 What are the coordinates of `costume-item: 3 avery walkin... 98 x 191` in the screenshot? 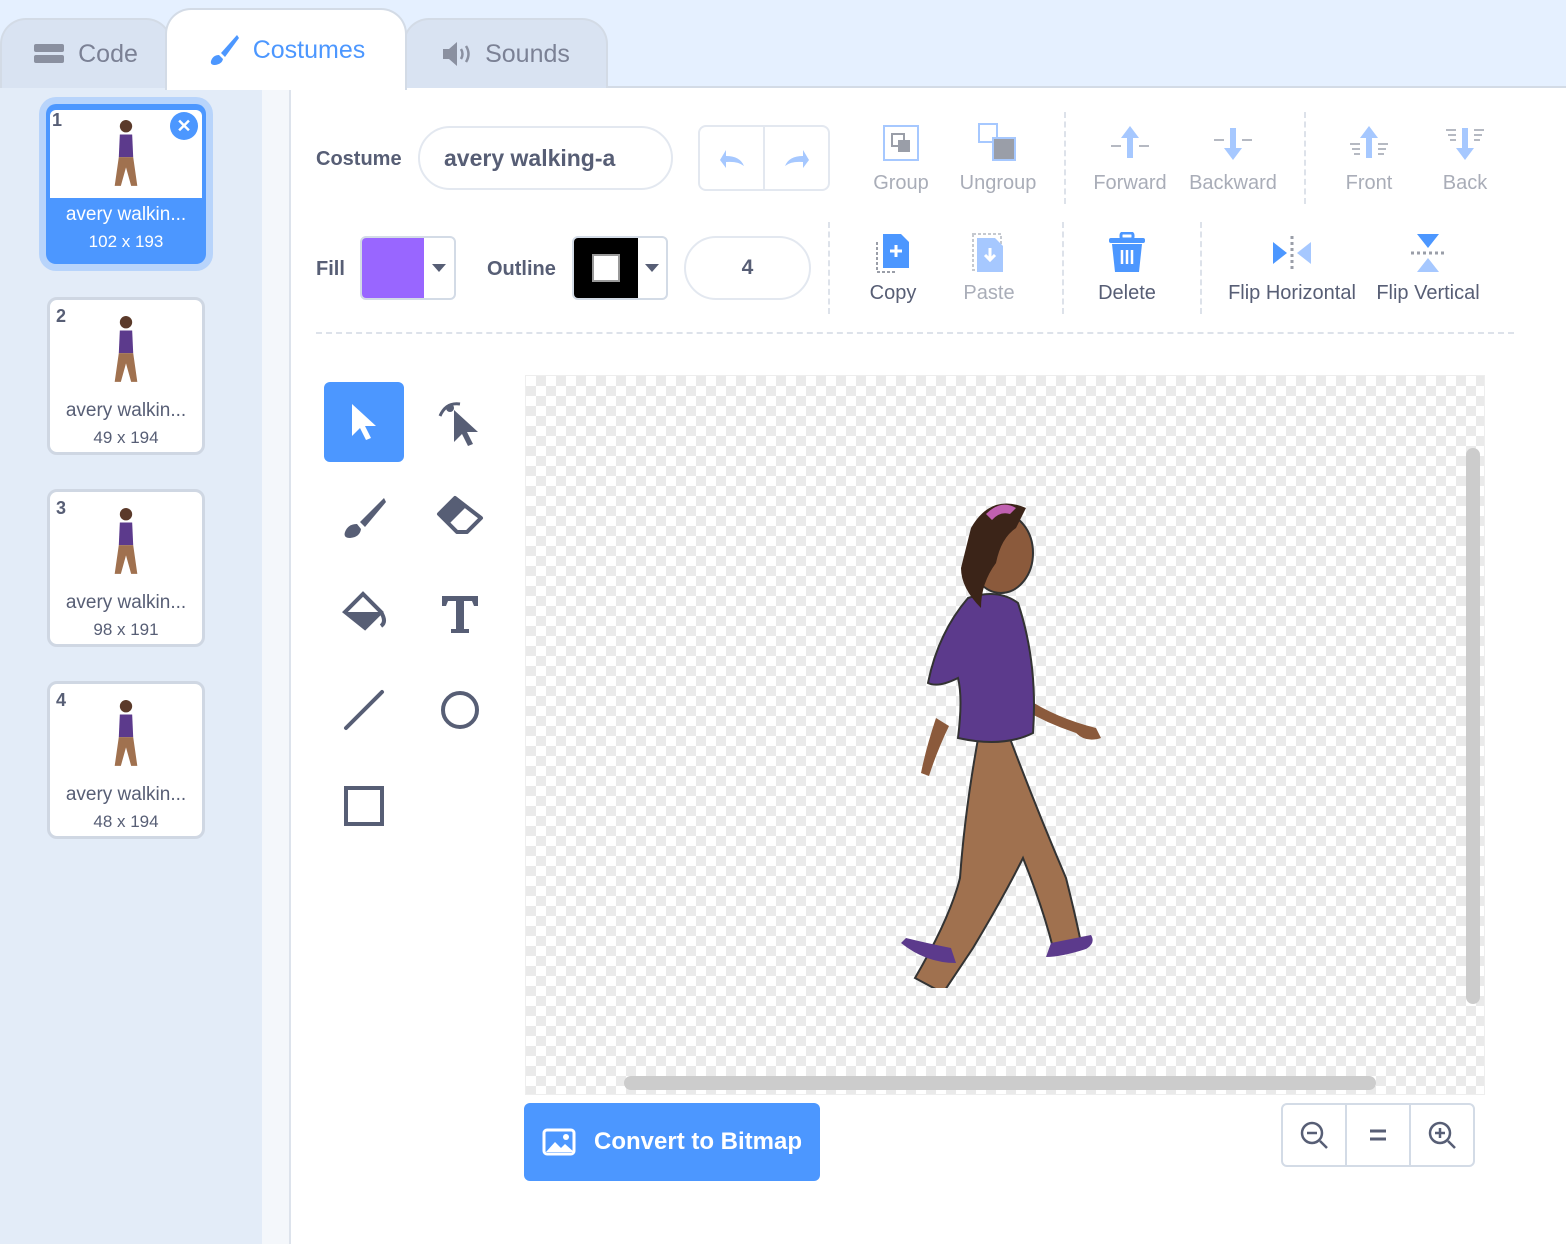 It's located at (126, 568).